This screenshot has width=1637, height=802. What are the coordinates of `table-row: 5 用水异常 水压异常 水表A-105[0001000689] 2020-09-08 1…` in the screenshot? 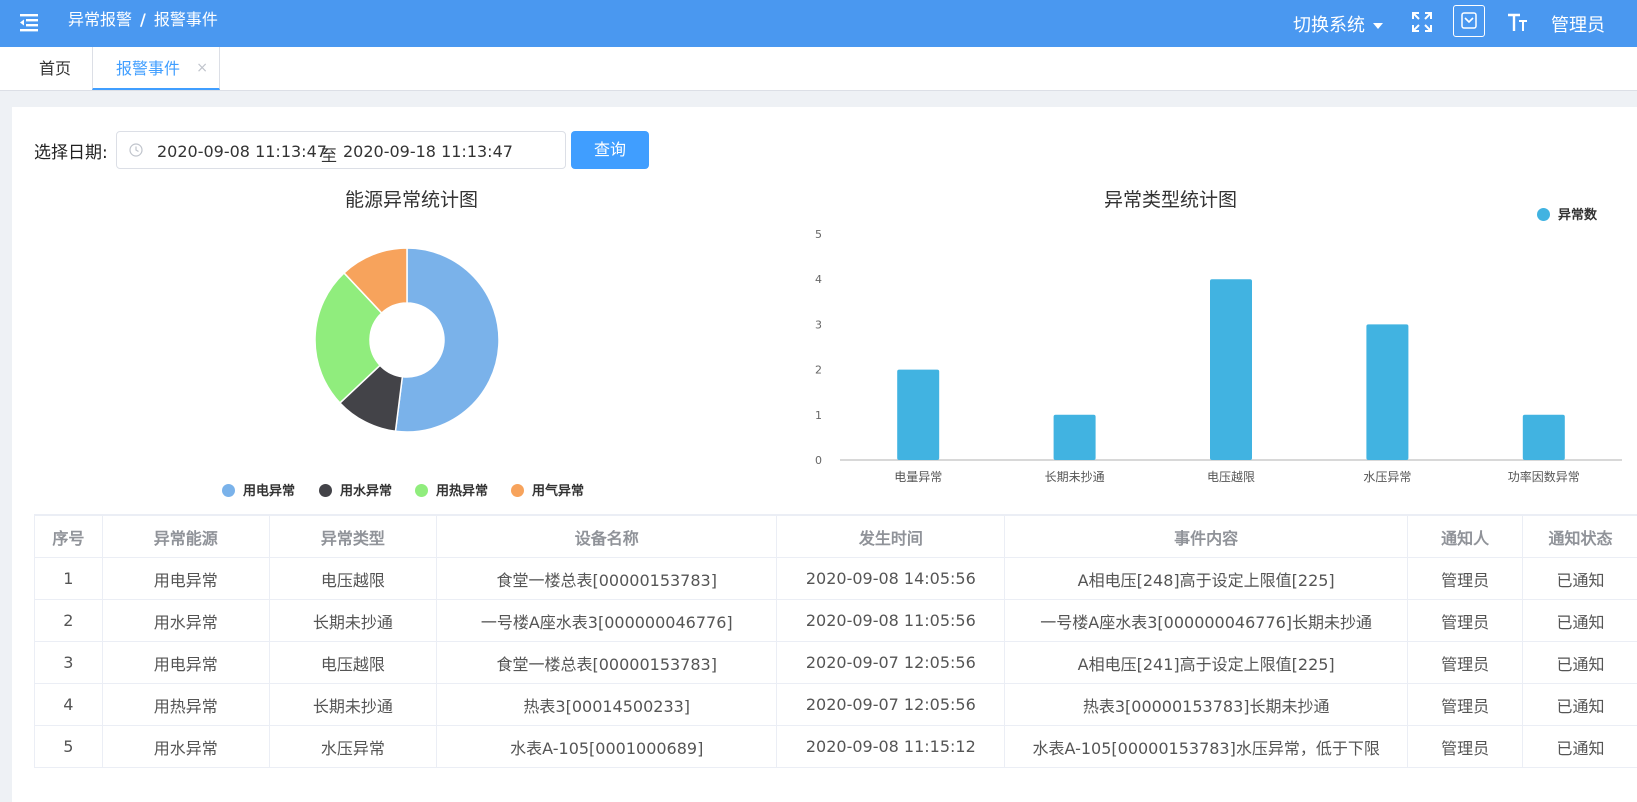 It's located at (835, 746).